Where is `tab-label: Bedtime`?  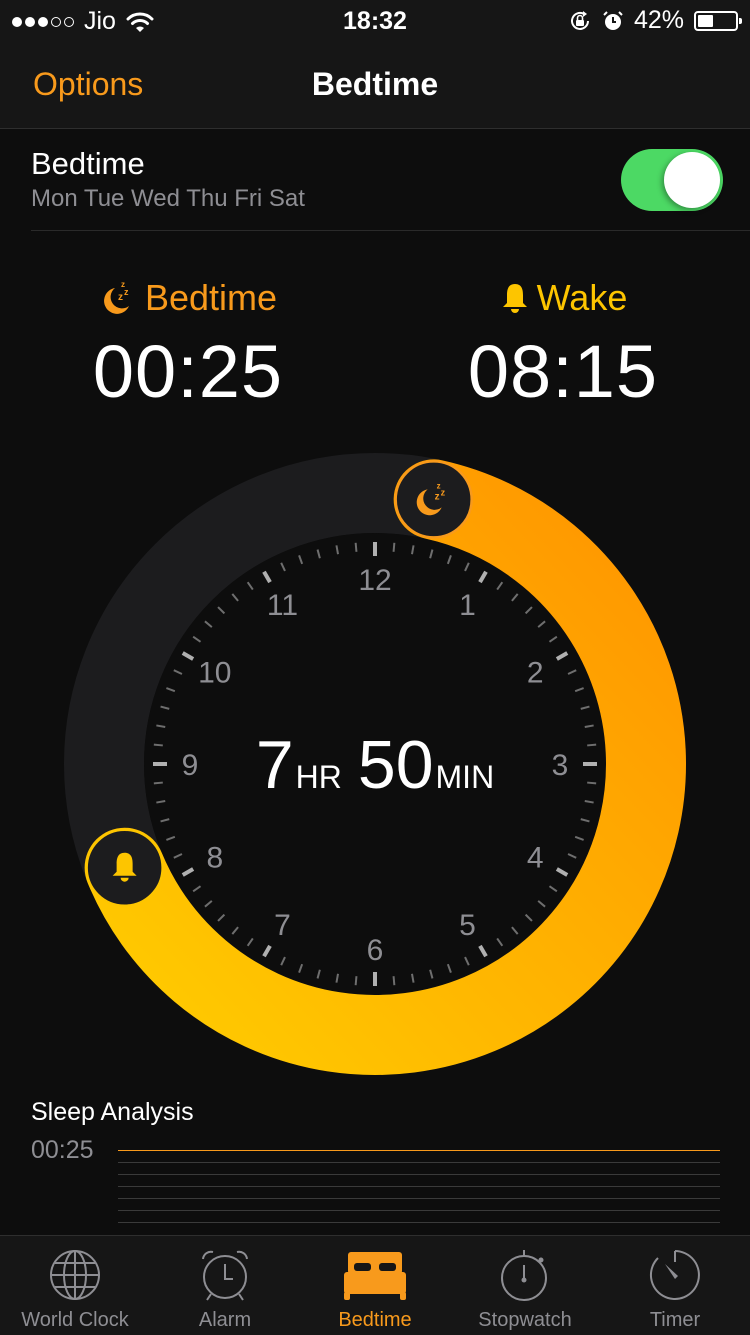
tab-label: Bedtime is located at coordinates (375, 1320).